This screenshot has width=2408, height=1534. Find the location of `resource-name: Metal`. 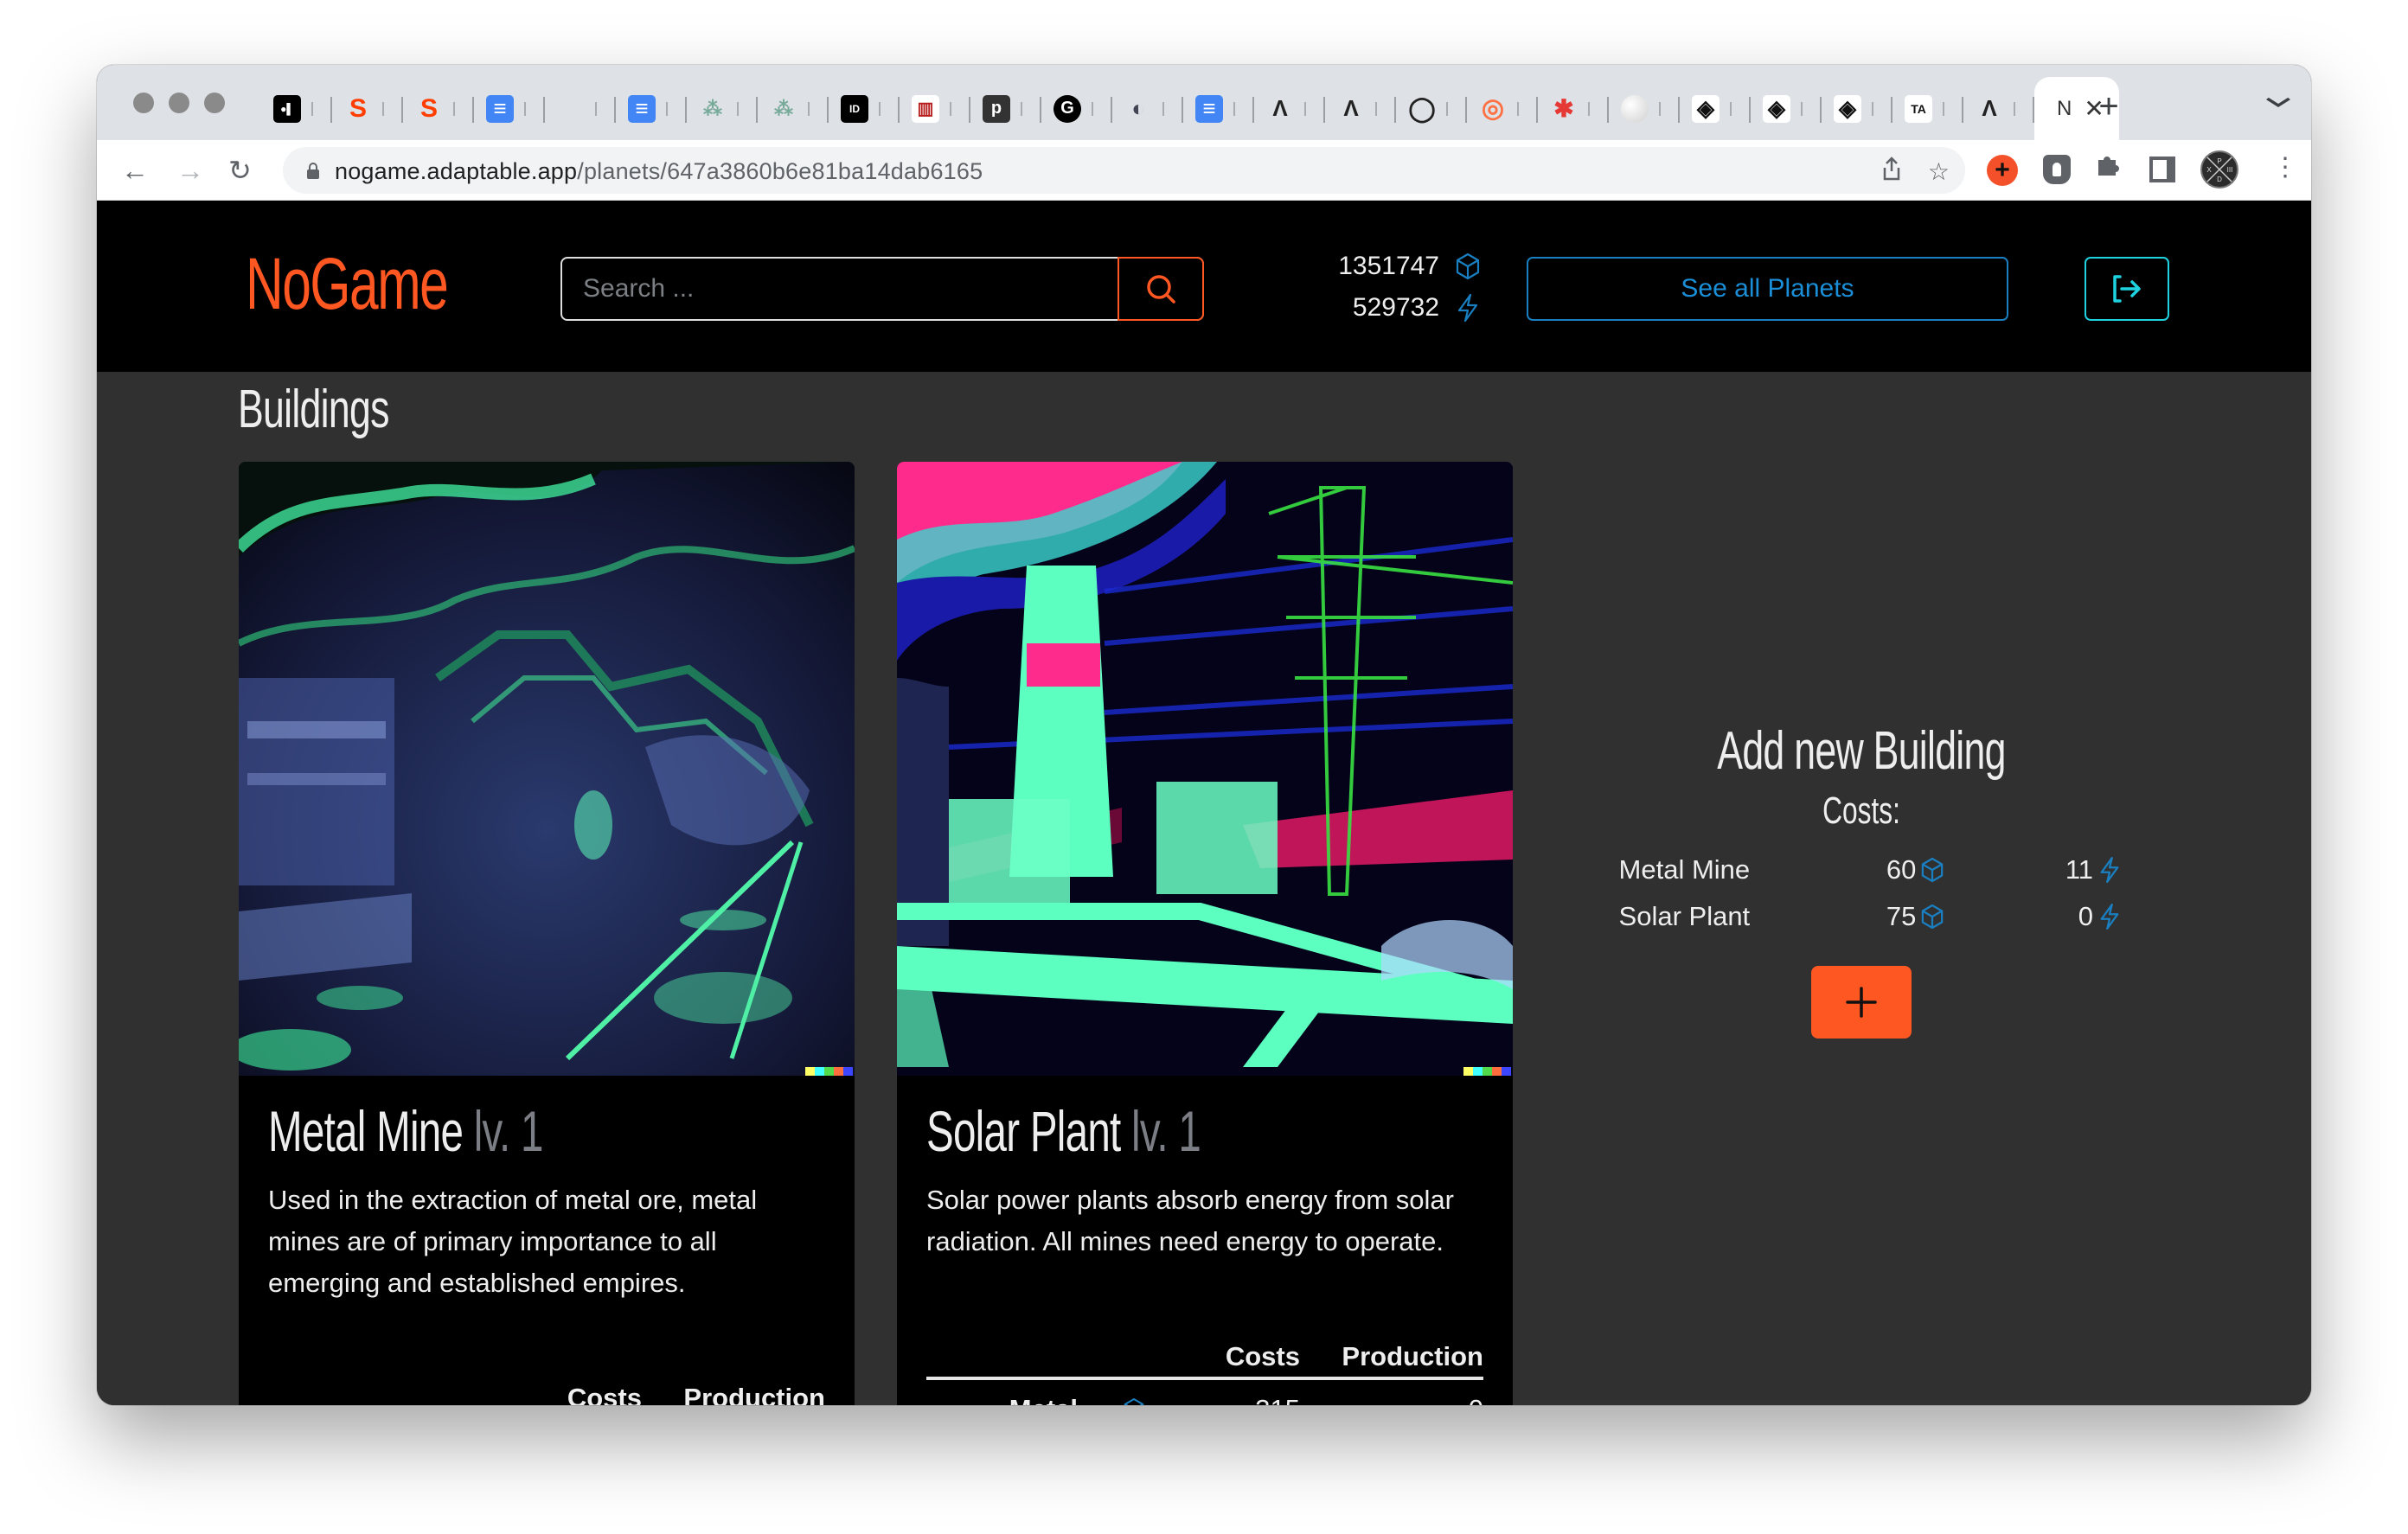

resource-name: Metal is located at coordinates (1002, 1399).